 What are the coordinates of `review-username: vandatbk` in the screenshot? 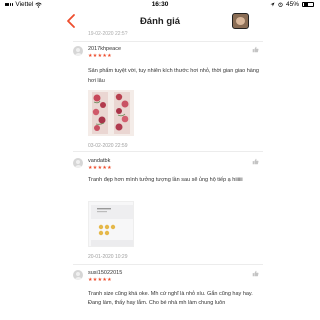 It's located at (99, 161).